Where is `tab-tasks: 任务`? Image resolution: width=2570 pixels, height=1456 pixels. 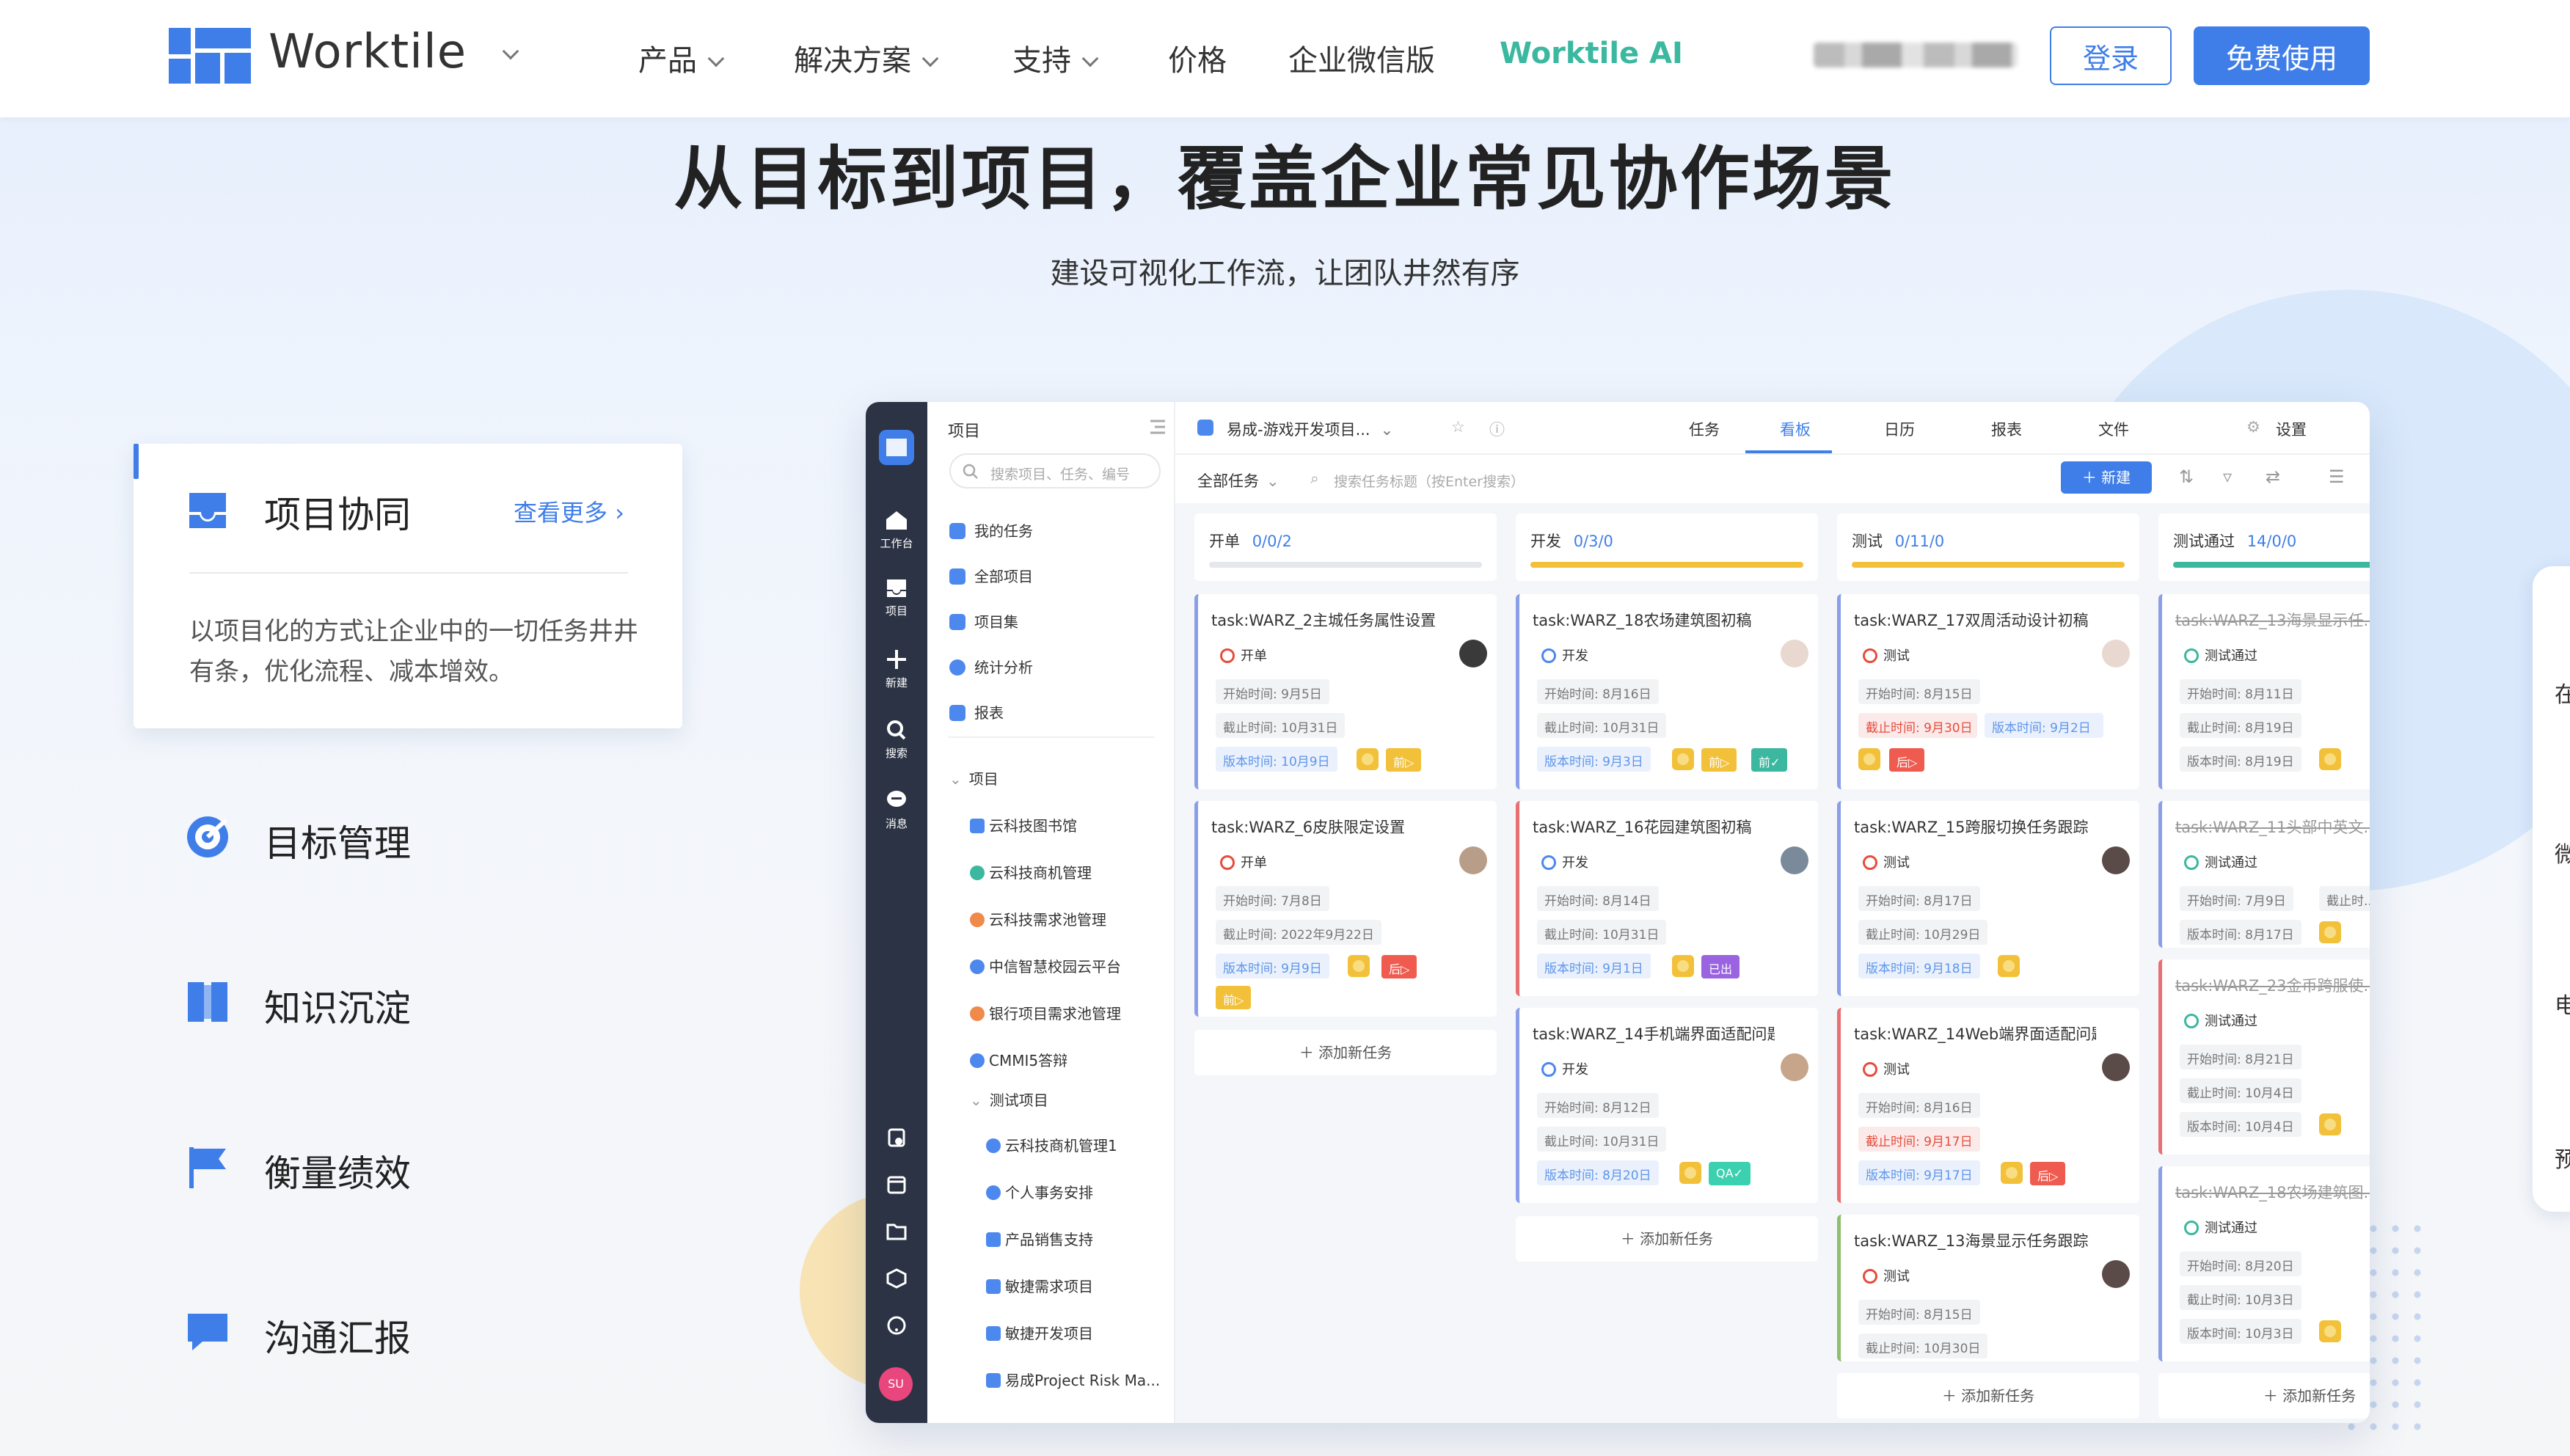
tab-tasks: 任务 is located at coordinates (1704, 429).